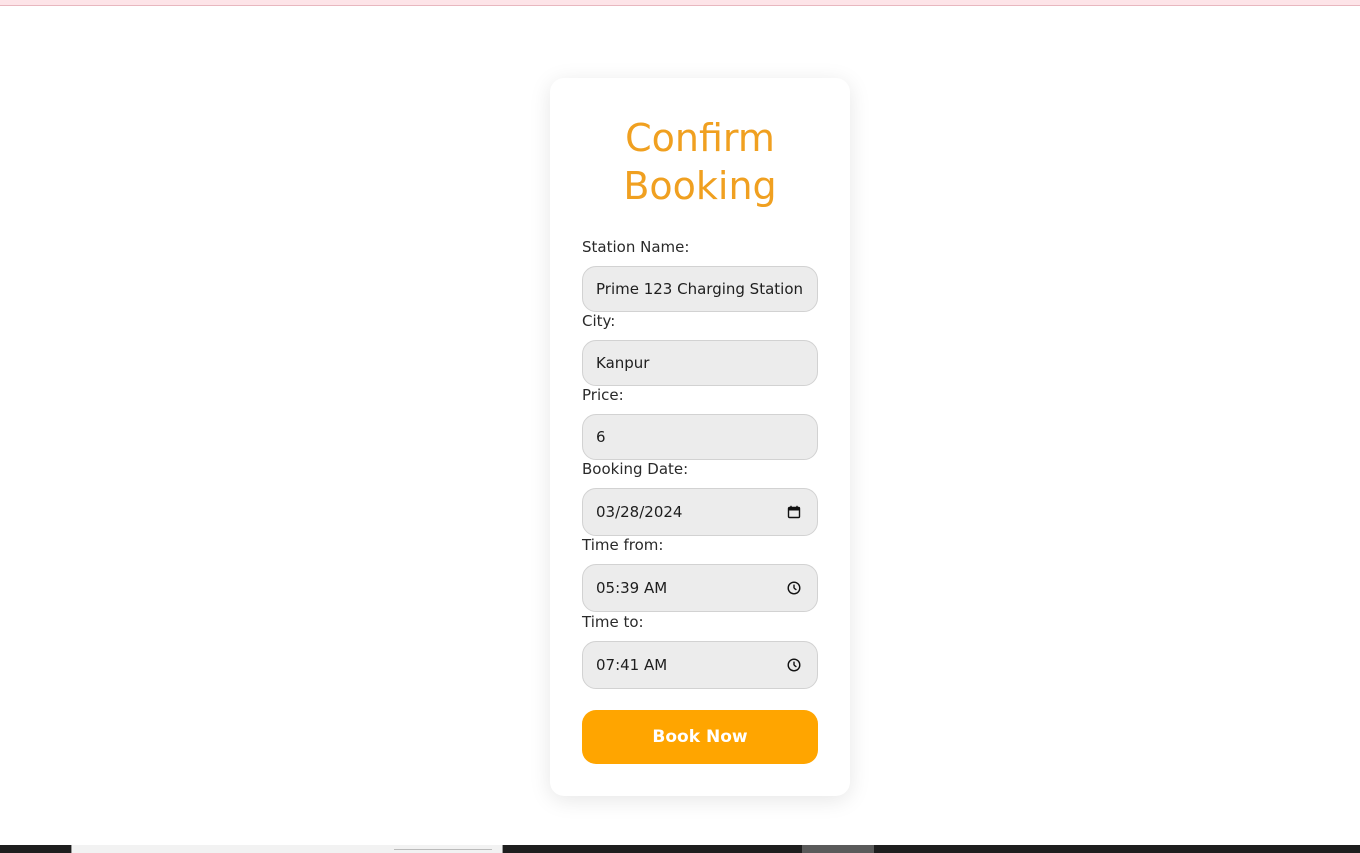 The width and height of the screenshot is (1360, 853). What do you see at coordinates (601, 437) in the screenshot?
I see `price-value: 6` at bounding box center [601, 437].